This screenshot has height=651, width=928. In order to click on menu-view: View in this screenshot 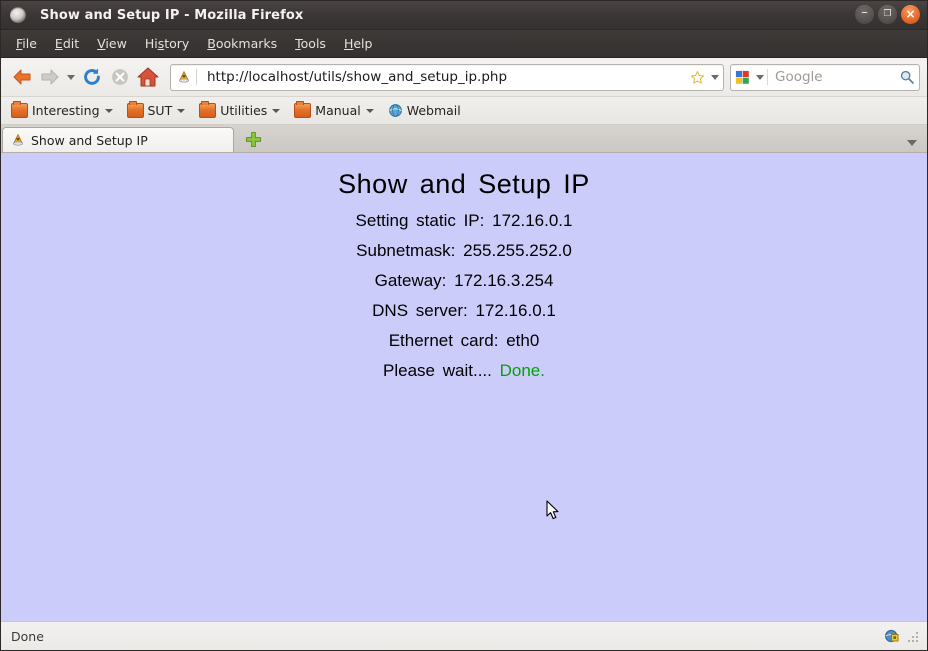, I will do `click(112, 43)`.